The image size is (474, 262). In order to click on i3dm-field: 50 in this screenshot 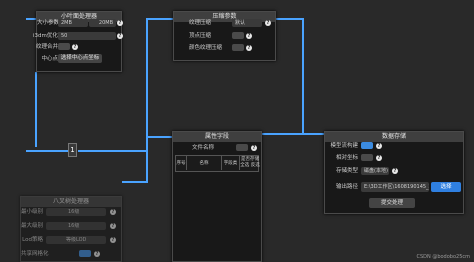, I will do `click(87, 36)`.